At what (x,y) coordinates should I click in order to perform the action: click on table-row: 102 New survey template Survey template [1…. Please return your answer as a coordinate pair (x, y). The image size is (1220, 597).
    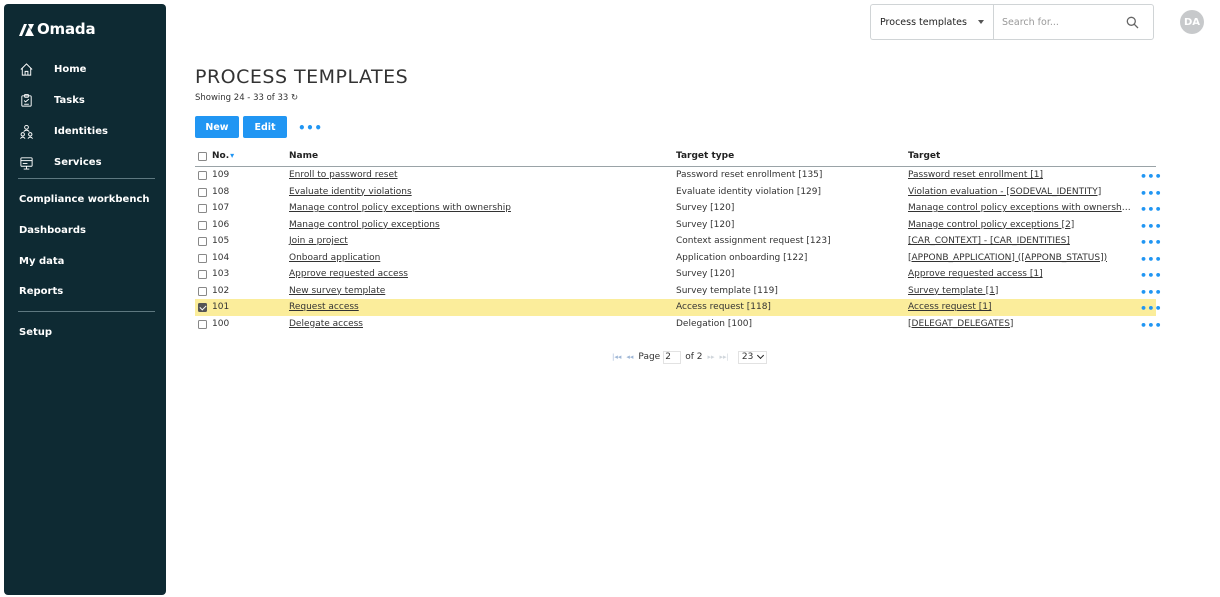
    Looking at the image, I should click on (678, 291).